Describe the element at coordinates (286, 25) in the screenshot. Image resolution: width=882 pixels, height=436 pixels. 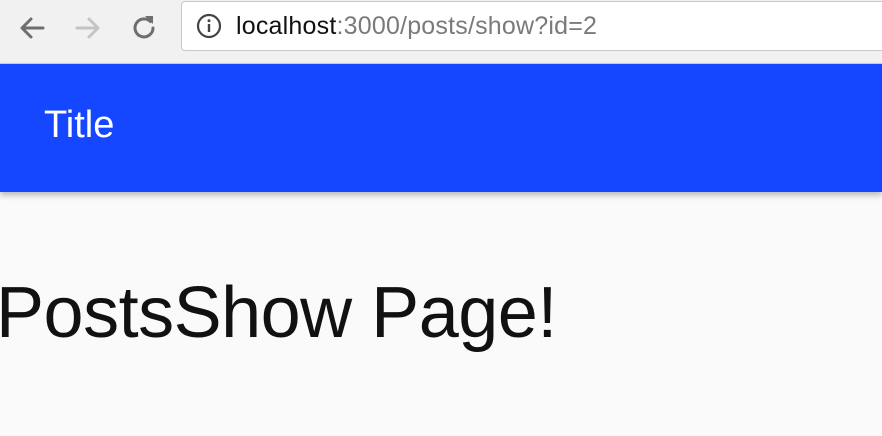
I see `url-host: localhost` at that location.